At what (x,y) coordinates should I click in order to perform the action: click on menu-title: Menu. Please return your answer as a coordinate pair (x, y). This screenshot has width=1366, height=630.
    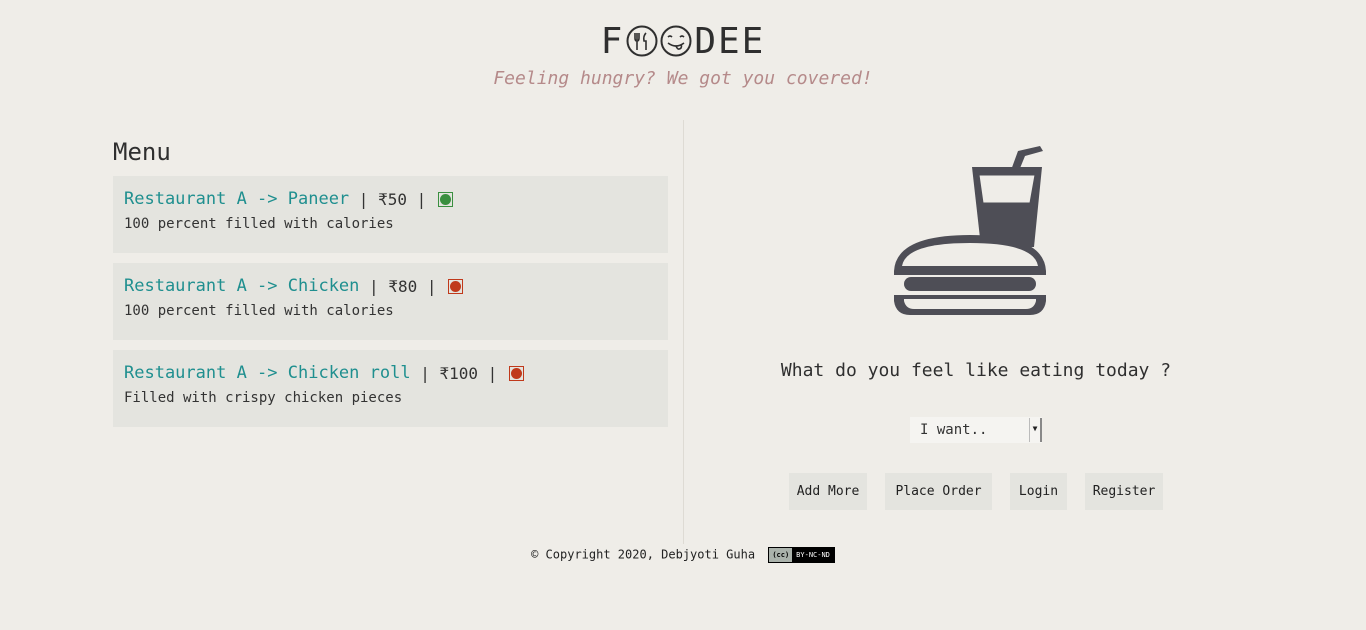
    Looking at the image, I should click on (142, 152).